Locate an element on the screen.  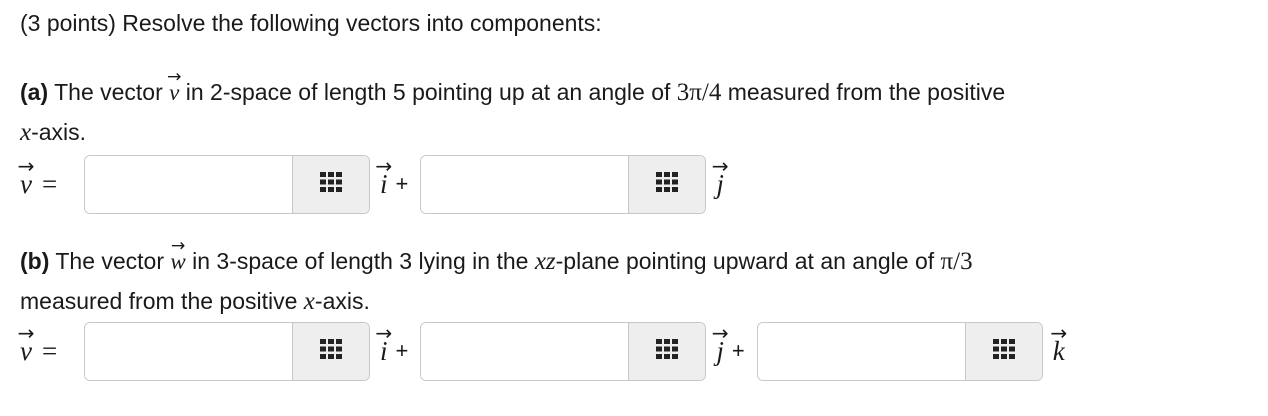
part-b-answer-row: → v = → i + → j + → k is located at coordinates (547, 350).